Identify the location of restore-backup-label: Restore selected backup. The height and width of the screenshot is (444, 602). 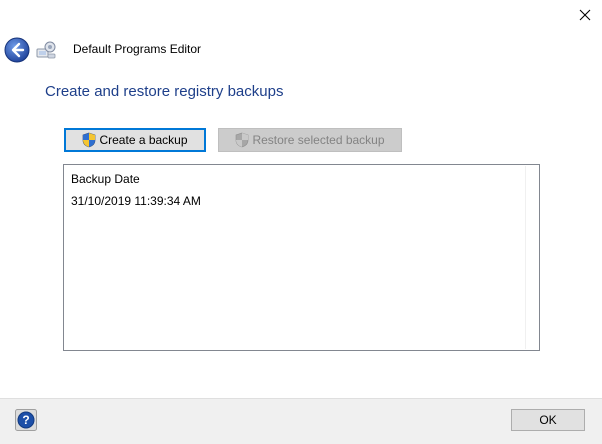
(318, 140).